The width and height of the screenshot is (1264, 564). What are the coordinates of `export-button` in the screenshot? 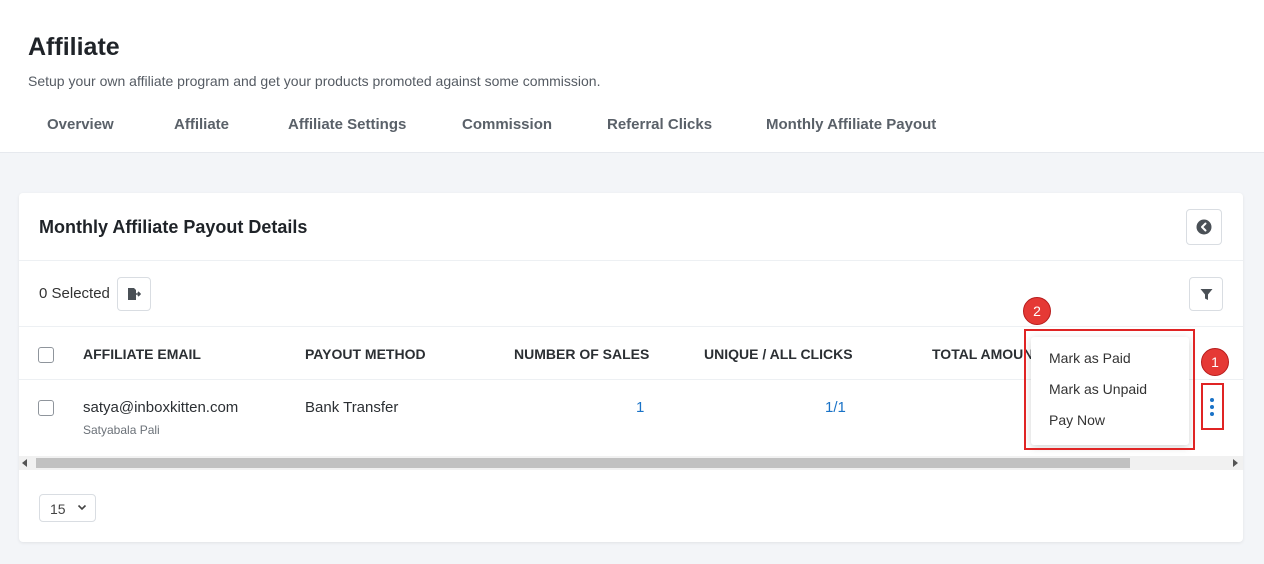 It's located at (134, 294).